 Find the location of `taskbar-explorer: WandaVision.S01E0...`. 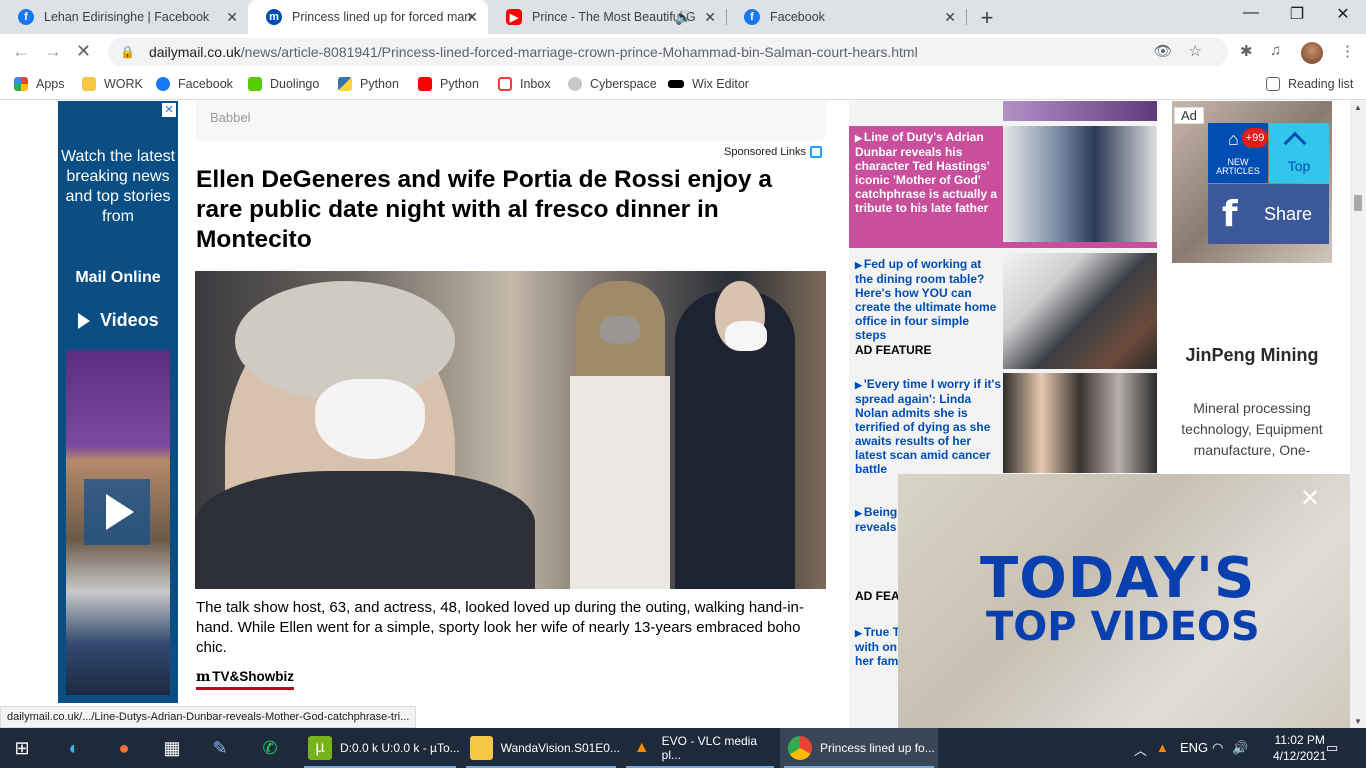

taskbar-explorer: WandaVision.S01E0... is located at coordinates (541, 748).